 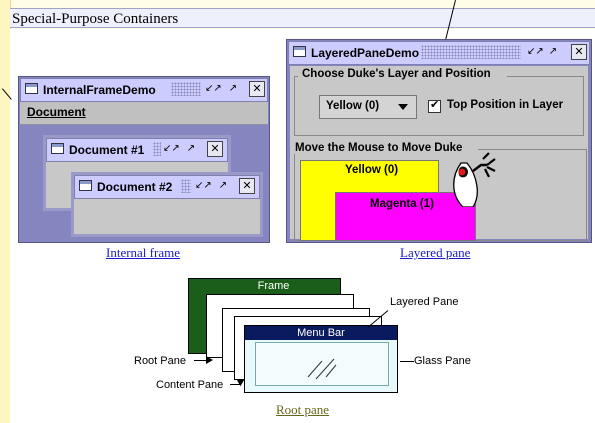 What do you see at coordinates (407, 361) in the screenshot?
I see `leader-glass-pane` at bounding box center [407, 361].